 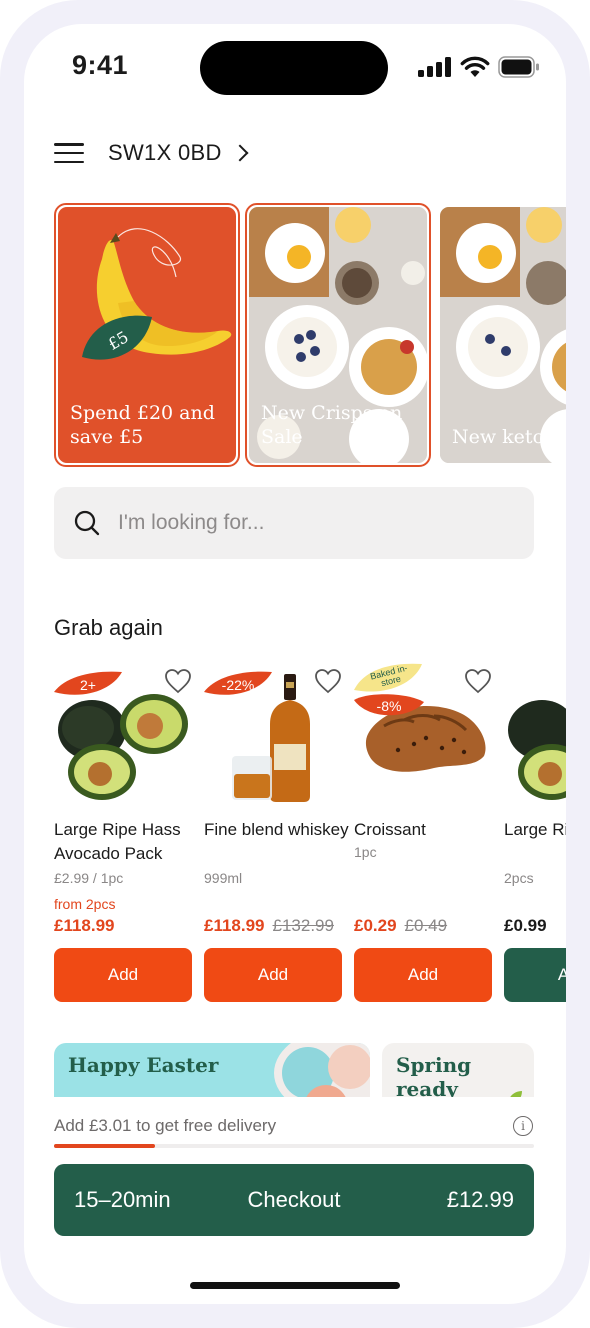 What do you see at coordinates (85, 904) in the screenshot?
I see `product-min-quantity: from 2pcs` at bounding box center [85, 904].